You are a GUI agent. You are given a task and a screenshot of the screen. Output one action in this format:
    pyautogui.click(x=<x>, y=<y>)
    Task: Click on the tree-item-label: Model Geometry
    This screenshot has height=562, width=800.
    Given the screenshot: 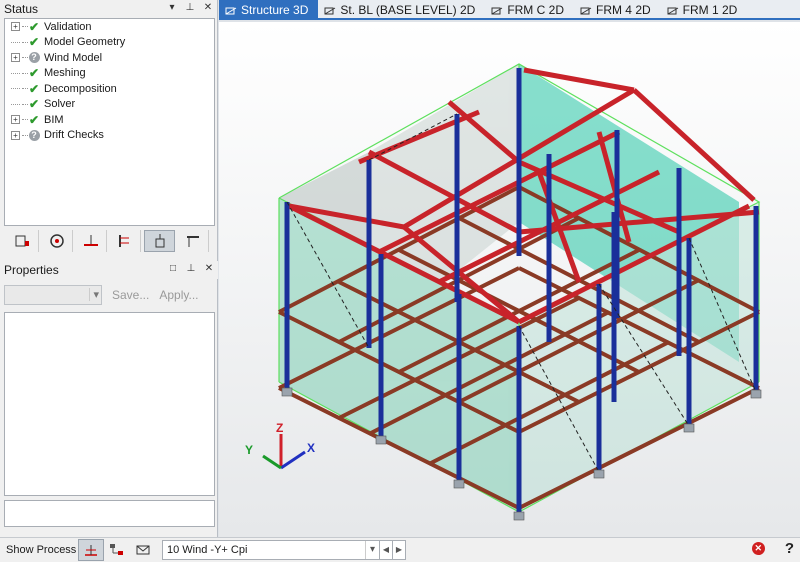 What is the action you would take?
    pyautogui.click(x=85, y=42)
    